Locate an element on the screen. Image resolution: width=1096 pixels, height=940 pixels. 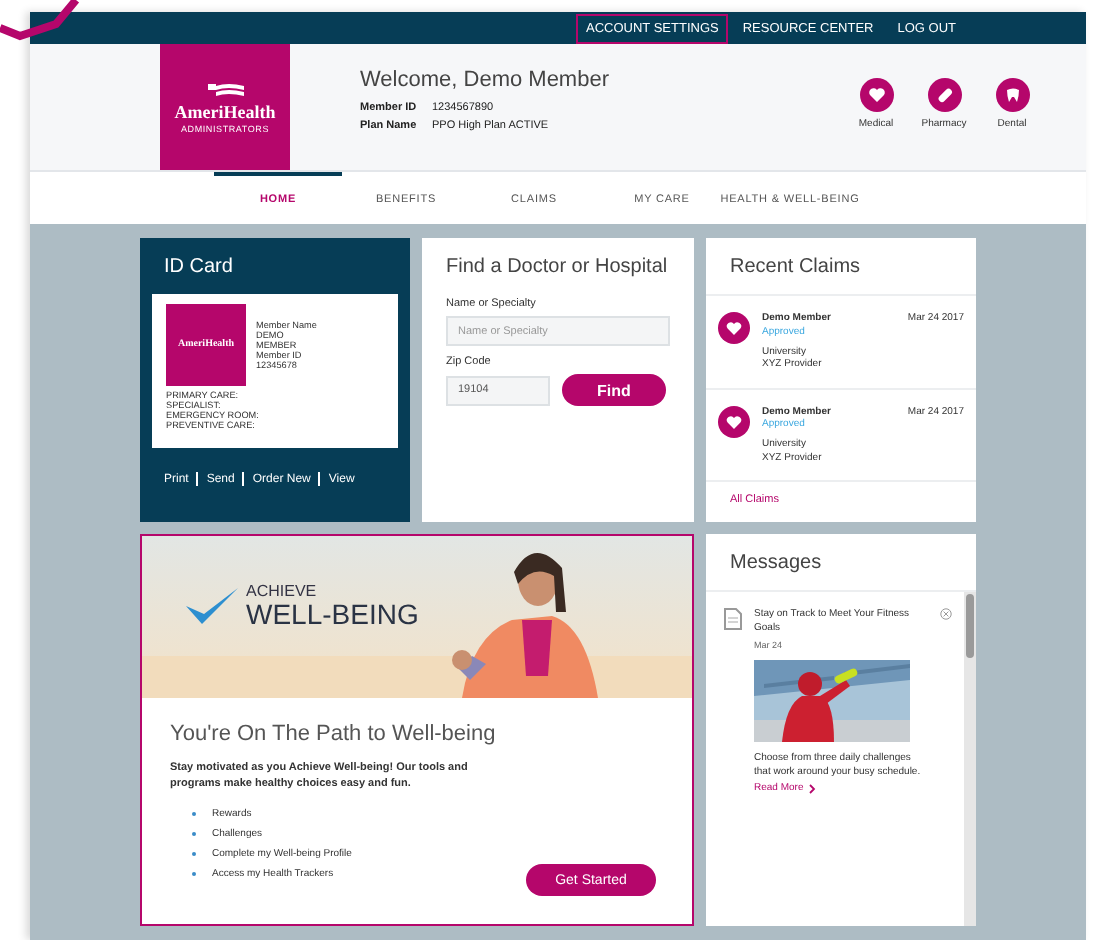
card-title: Messages is located at coordinates (776, 564).